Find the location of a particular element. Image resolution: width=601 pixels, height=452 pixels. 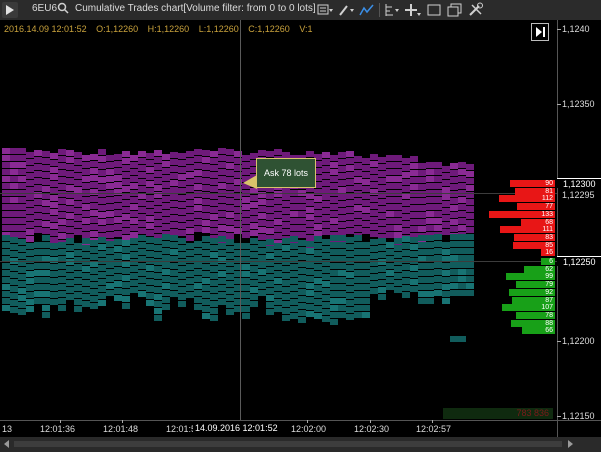

scroll-right-icon is located at coordinates (570, 444).